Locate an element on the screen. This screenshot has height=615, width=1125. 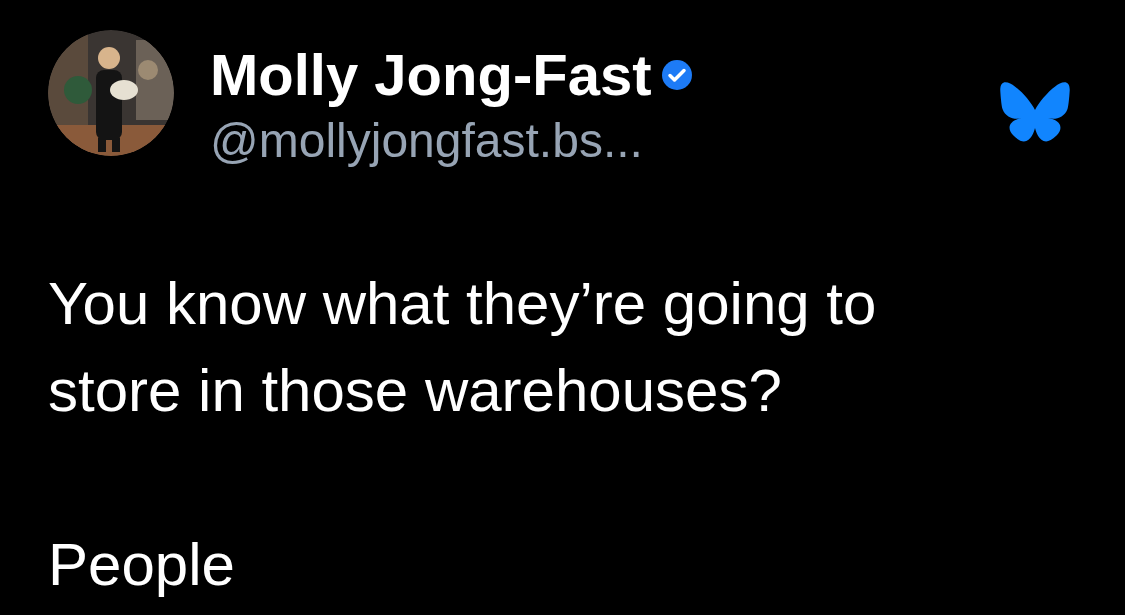
author-name: Molly Jong-Fast is located at coordinates (431, 75).